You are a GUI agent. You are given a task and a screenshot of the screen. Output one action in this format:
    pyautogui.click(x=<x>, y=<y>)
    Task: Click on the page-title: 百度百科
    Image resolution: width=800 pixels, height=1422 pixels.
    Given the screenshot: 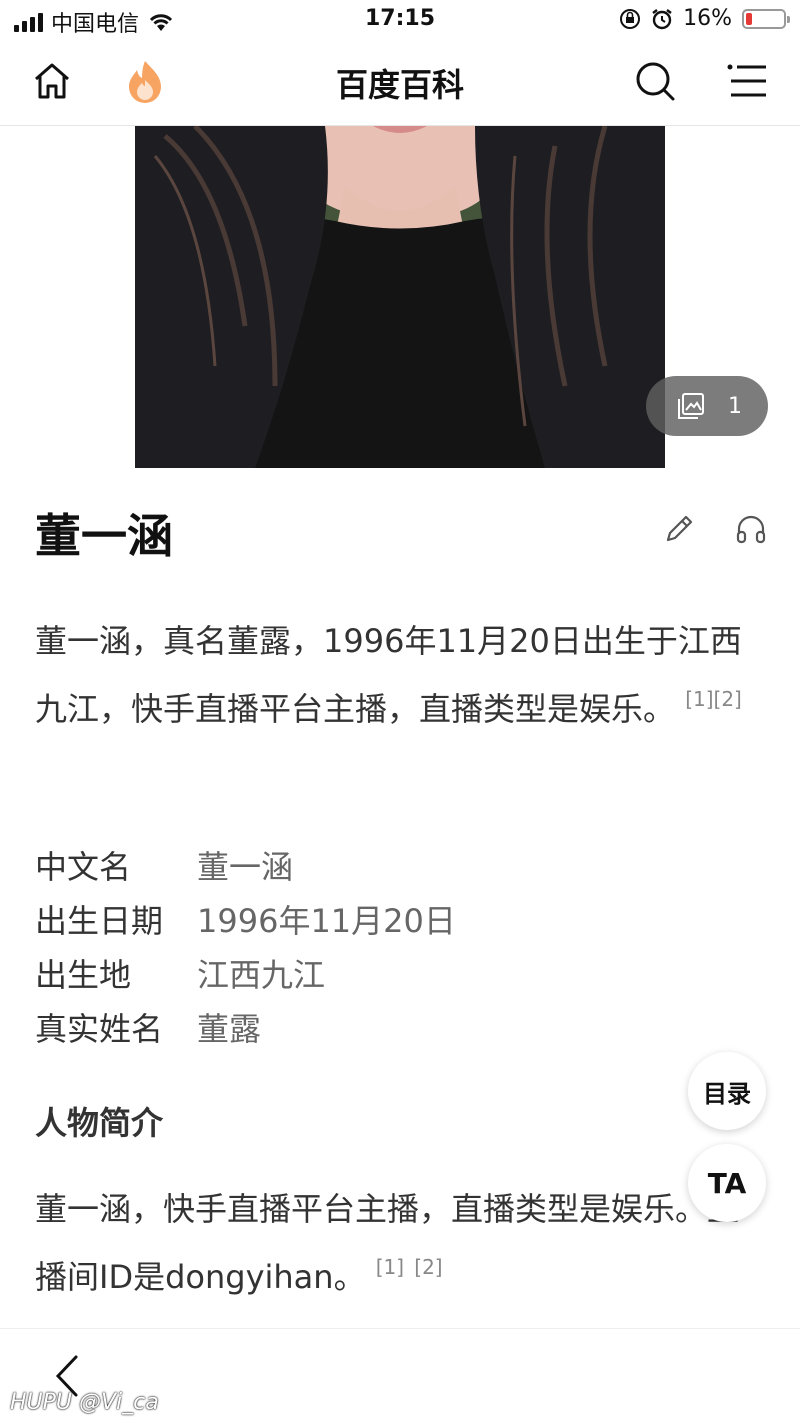 What is the action you would take?
    pyautogui.click(x=399, y=85)
    